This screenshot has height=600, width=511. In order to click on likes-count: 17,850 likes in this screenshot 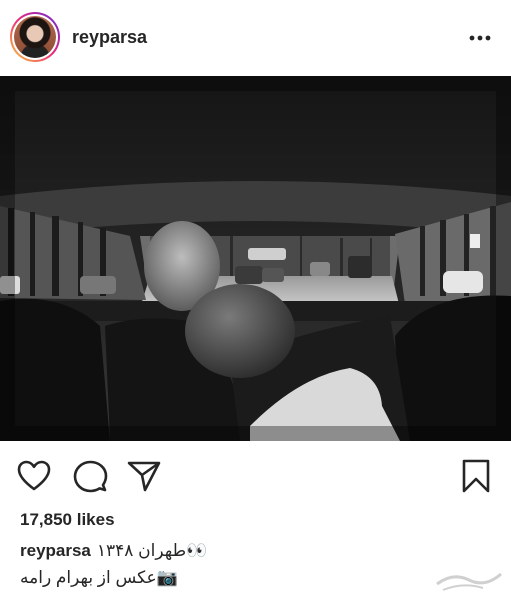, I will do `click(67, 520)`.